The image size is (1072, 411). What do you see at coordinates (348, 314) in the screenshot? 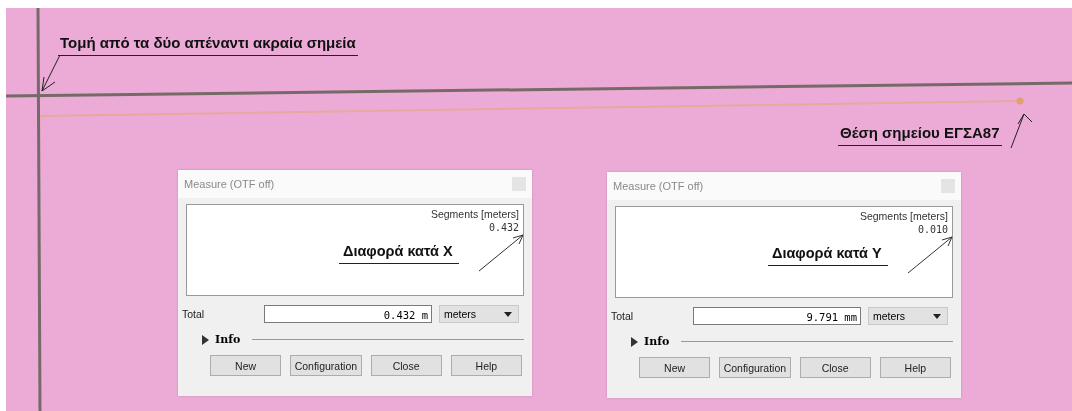
I see `total-field: 0.432 m` at bounding box center [348, 314].